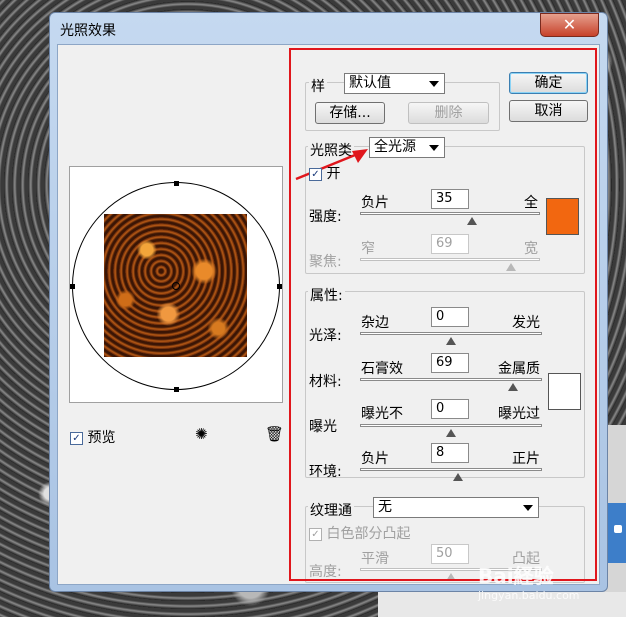  Describe the element at coordinates (529, 595) in the screenshot. I see `watermark-url: jingyan.baidu.com` at that location.